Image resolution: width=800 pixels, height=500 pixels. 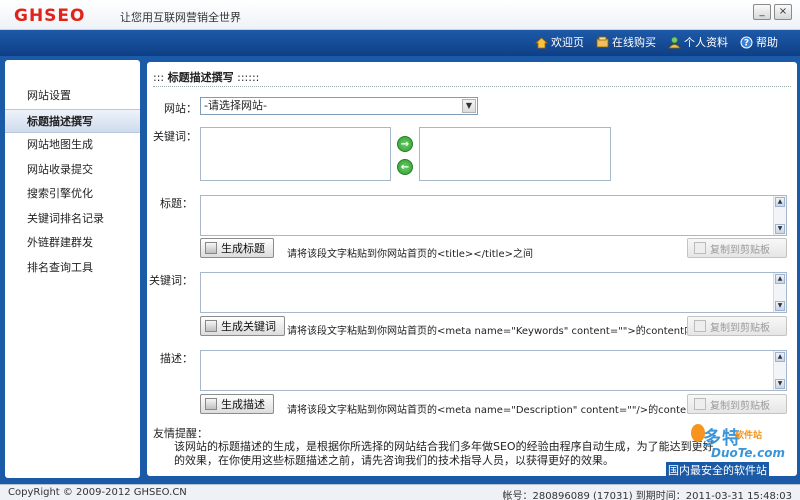 What do you see at coordinates (515, 154) in the screenshot?
I see `keyword-selected-list` at bounding box center [515, 154].